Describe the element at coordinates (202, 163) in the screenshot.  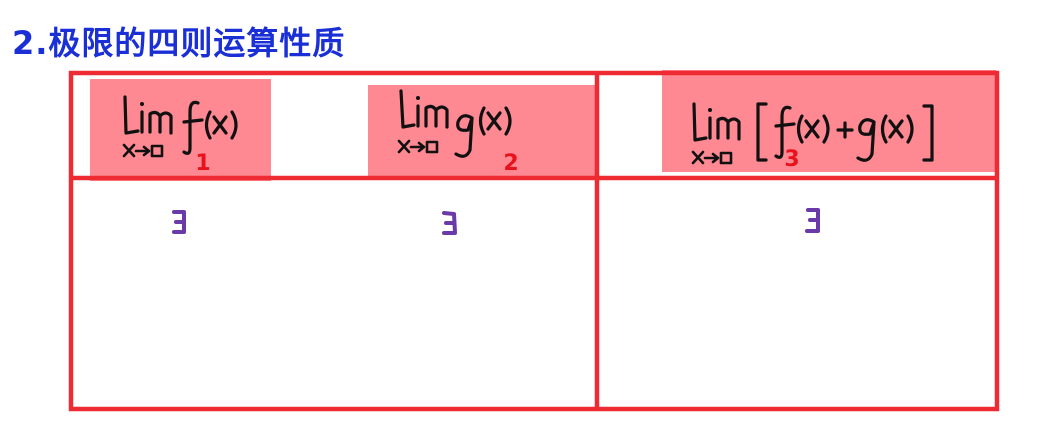
I see `marker-1: 1` at that location.